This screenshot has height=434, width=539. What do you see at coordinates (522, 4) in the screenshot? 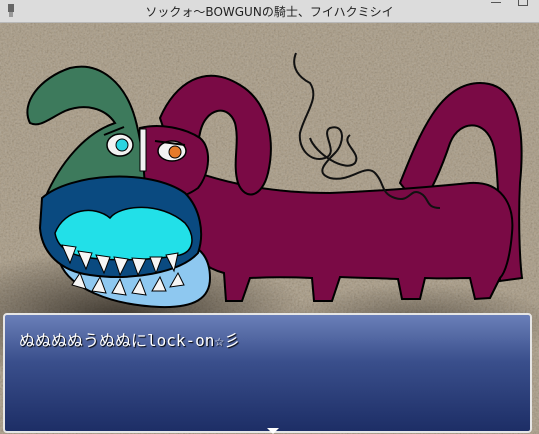
I see `maximize-button` at bounding box center [522, 4].